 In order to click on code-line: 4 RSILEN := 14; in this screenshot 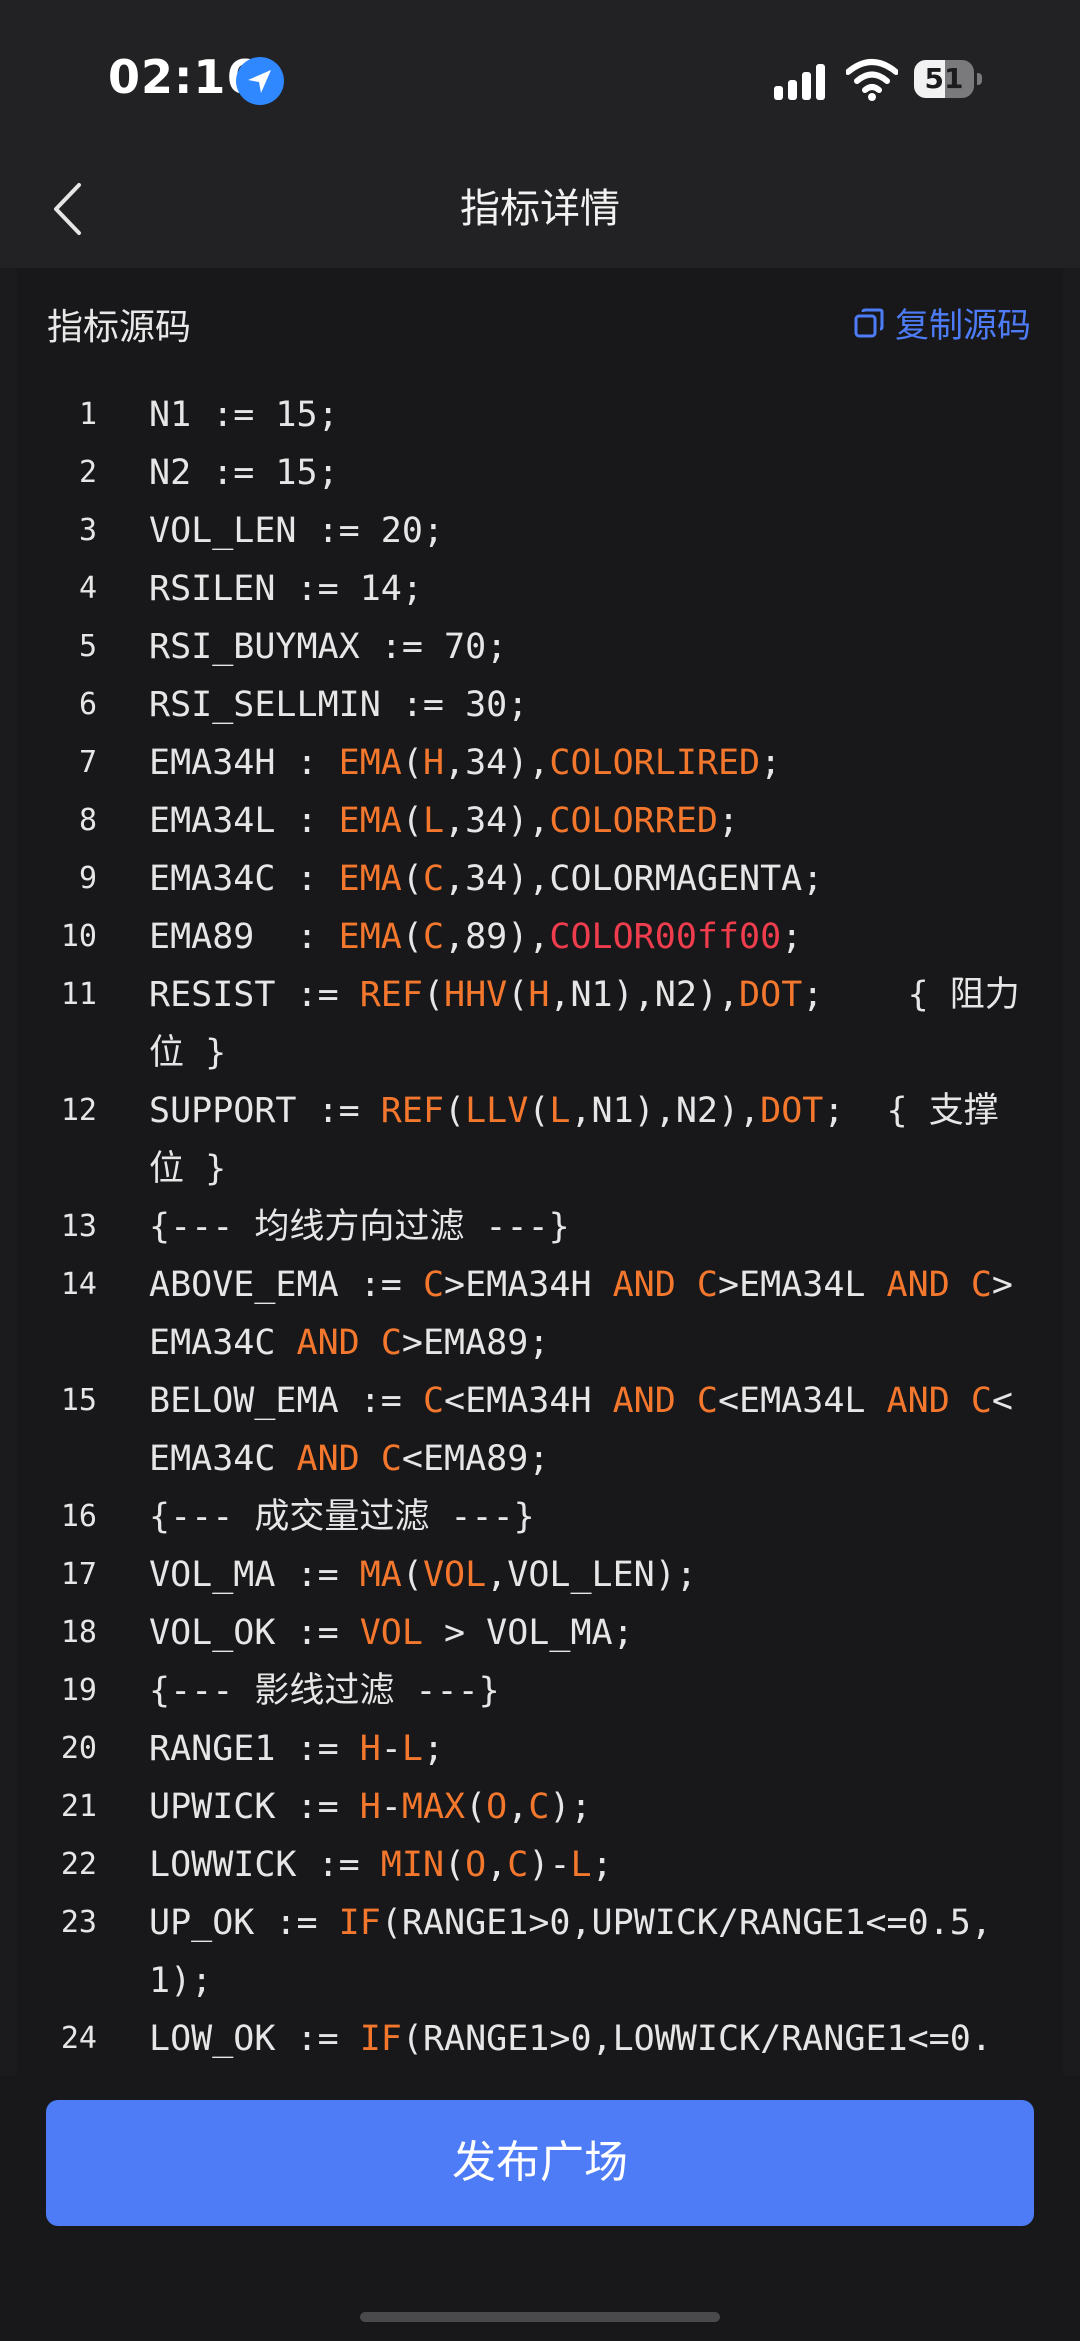, I will do `click(540, 589)`.